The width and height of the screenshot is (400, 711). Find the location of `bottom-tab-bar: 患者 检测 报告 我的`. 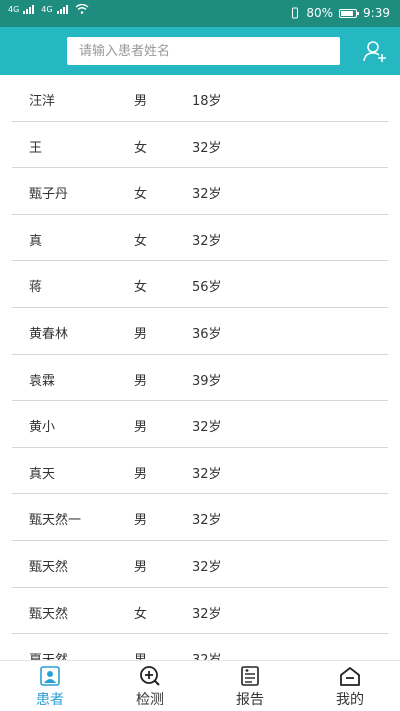

bottom-tab-bar: 患者 检测 报告 我的 is located at coordinates (200, 685).